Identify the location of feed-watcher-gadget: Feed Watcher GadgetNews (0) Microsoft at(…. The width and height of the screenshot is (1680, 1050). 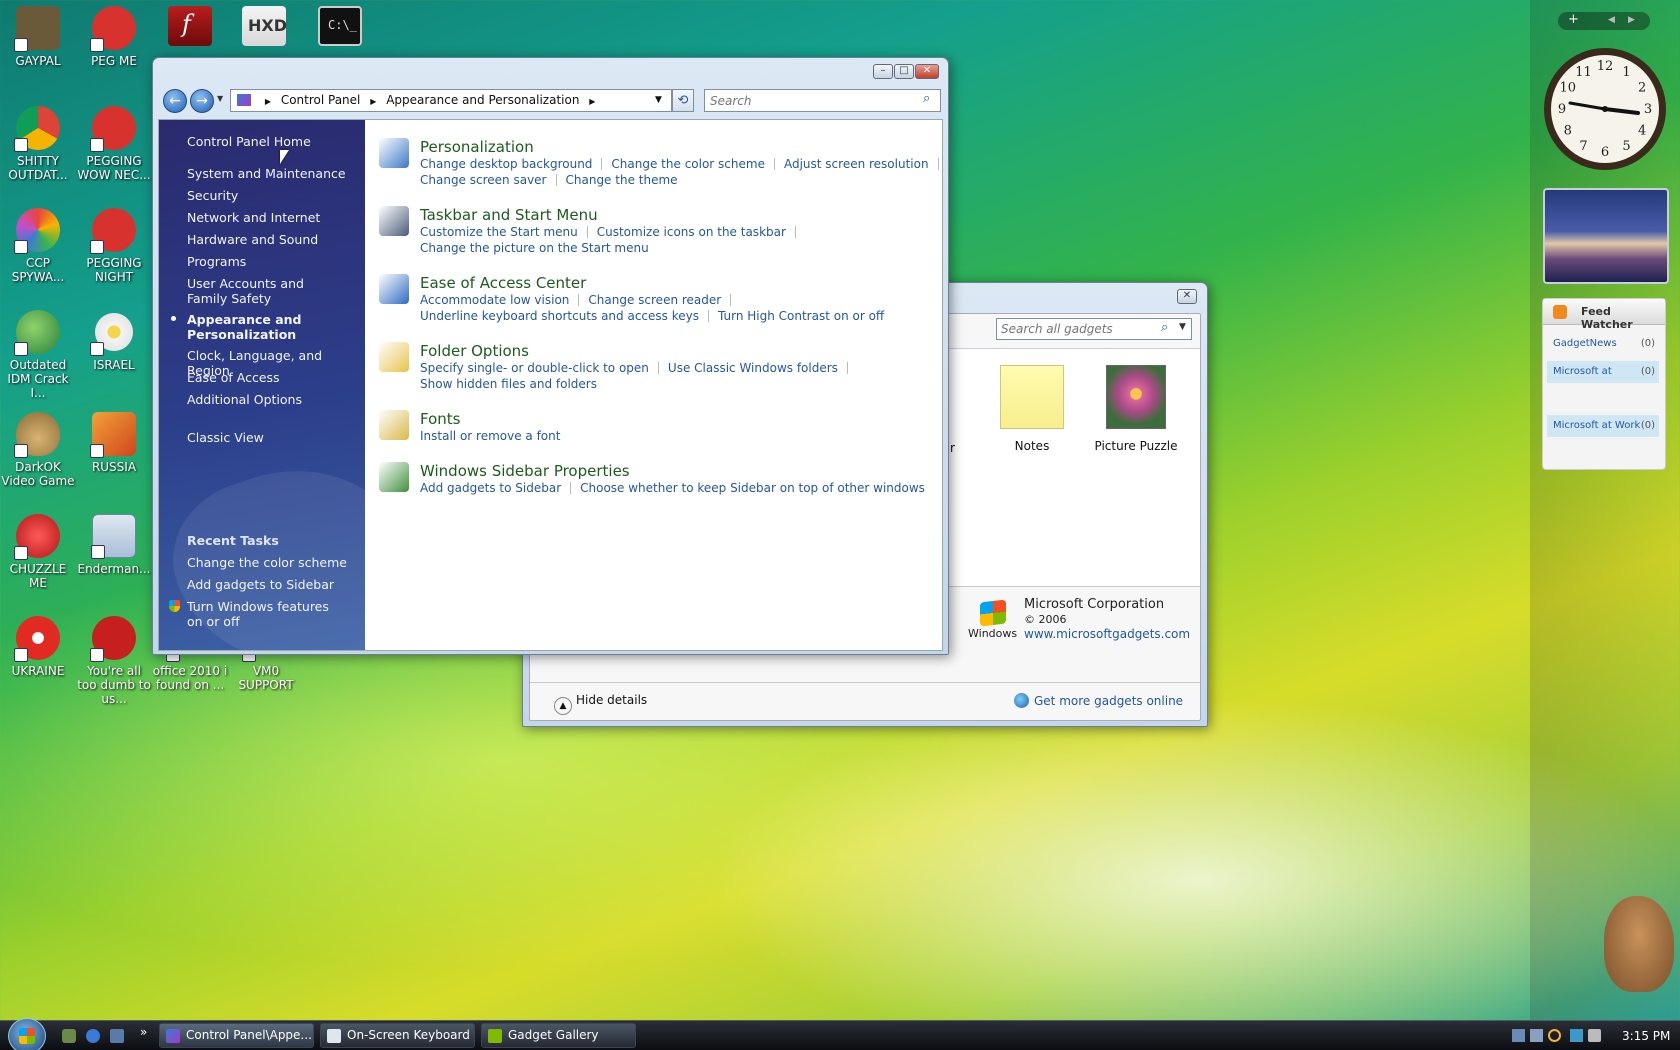
(1604, 384).